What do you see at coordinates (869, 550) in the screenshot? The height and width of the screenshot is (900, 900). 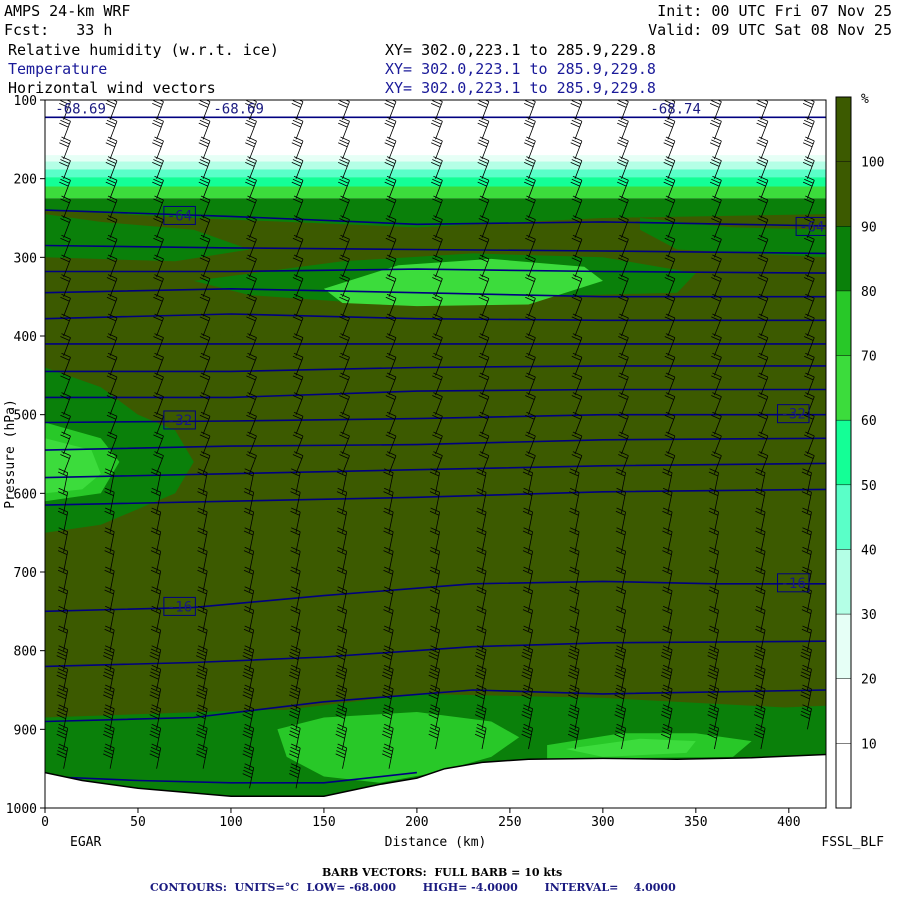 I see `colorbar-label: 40` at bounding box center [869, 550].